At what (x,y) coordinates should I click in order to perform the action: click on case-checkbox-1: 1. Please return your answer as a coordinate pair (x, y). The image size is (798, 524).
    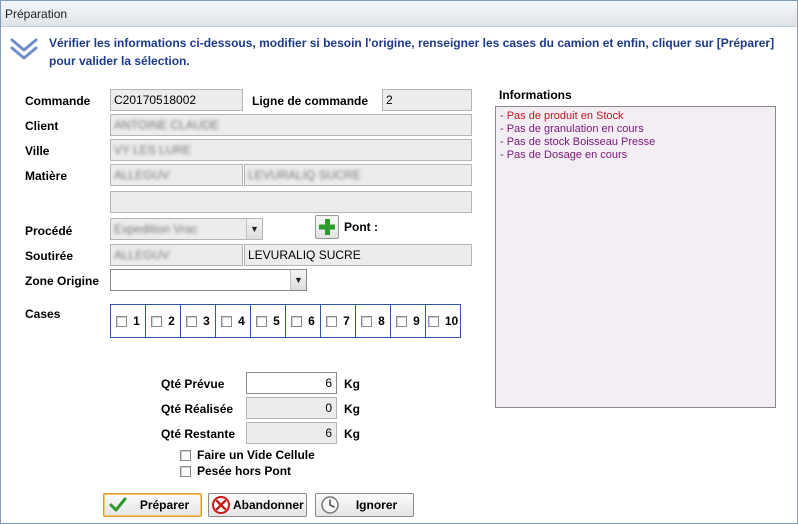
    Looking at the image, I should click on (128, 321).